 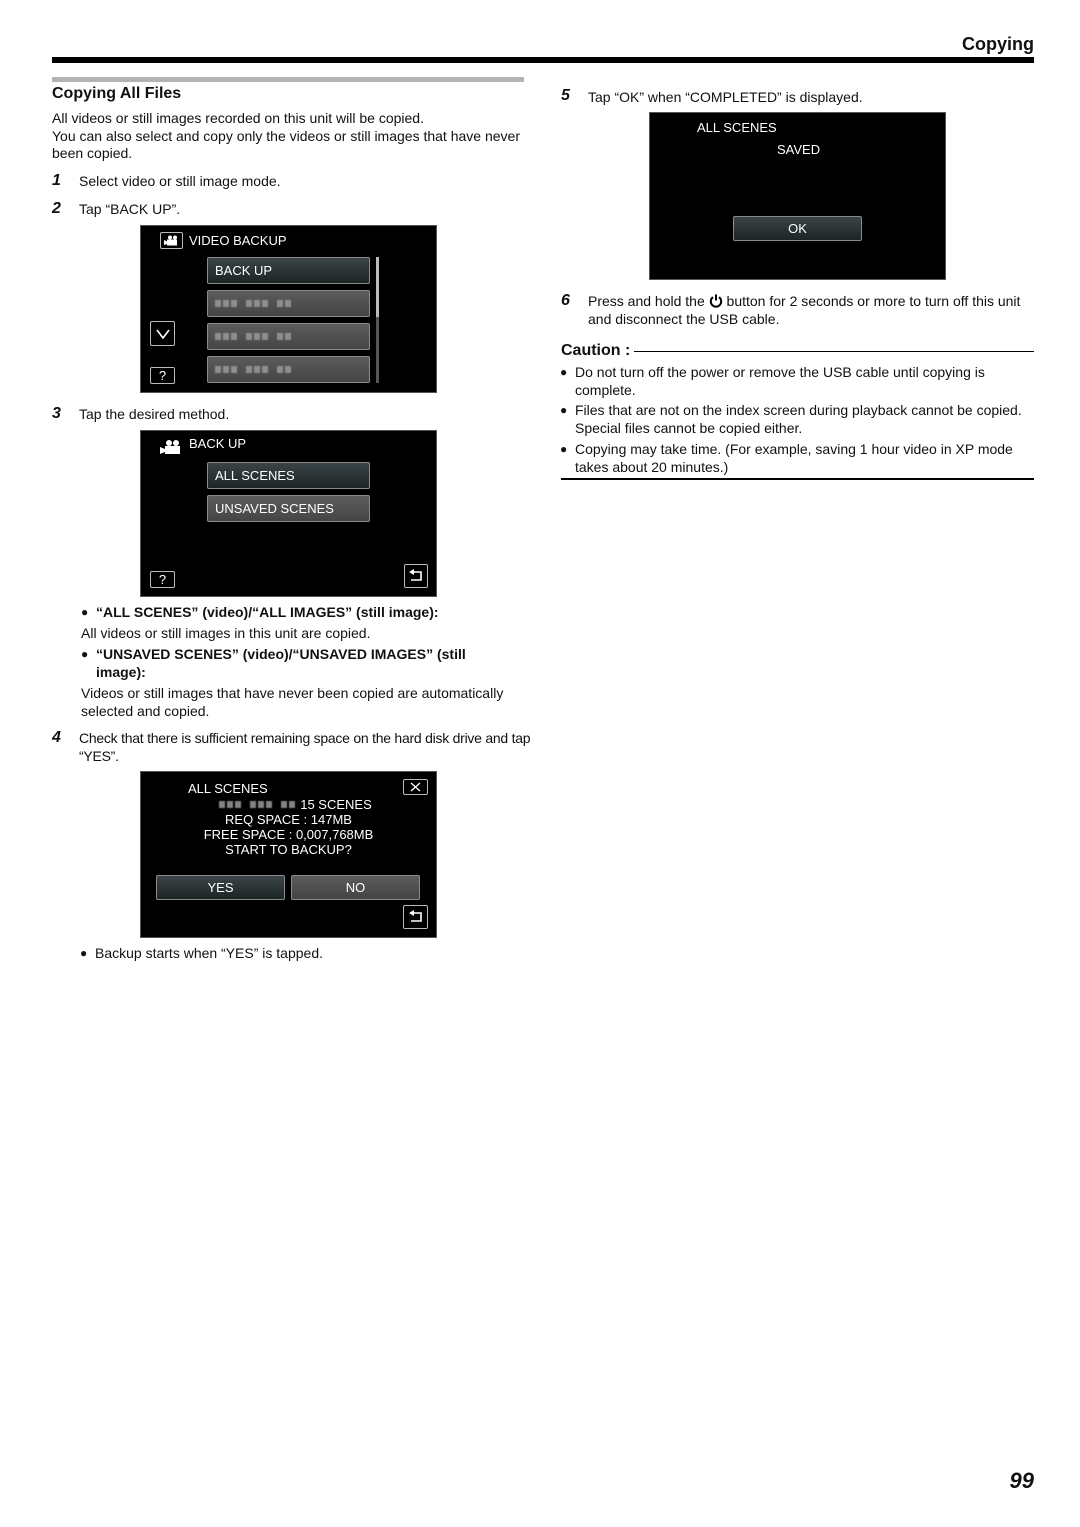 What do you see at coordinates (725, 97) in the screenshot?
I see `step-text: Tap “OK” when “COMPLETED” is displayed.` at bounding box center [725, 97].